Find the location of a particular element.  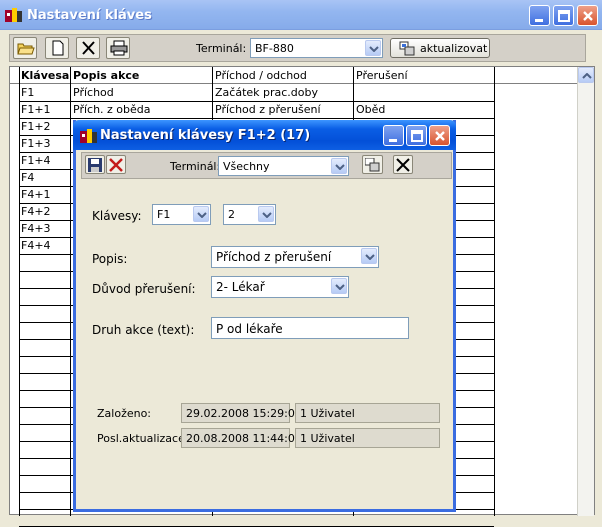

printer-icon is located at coordinates (119, 48).